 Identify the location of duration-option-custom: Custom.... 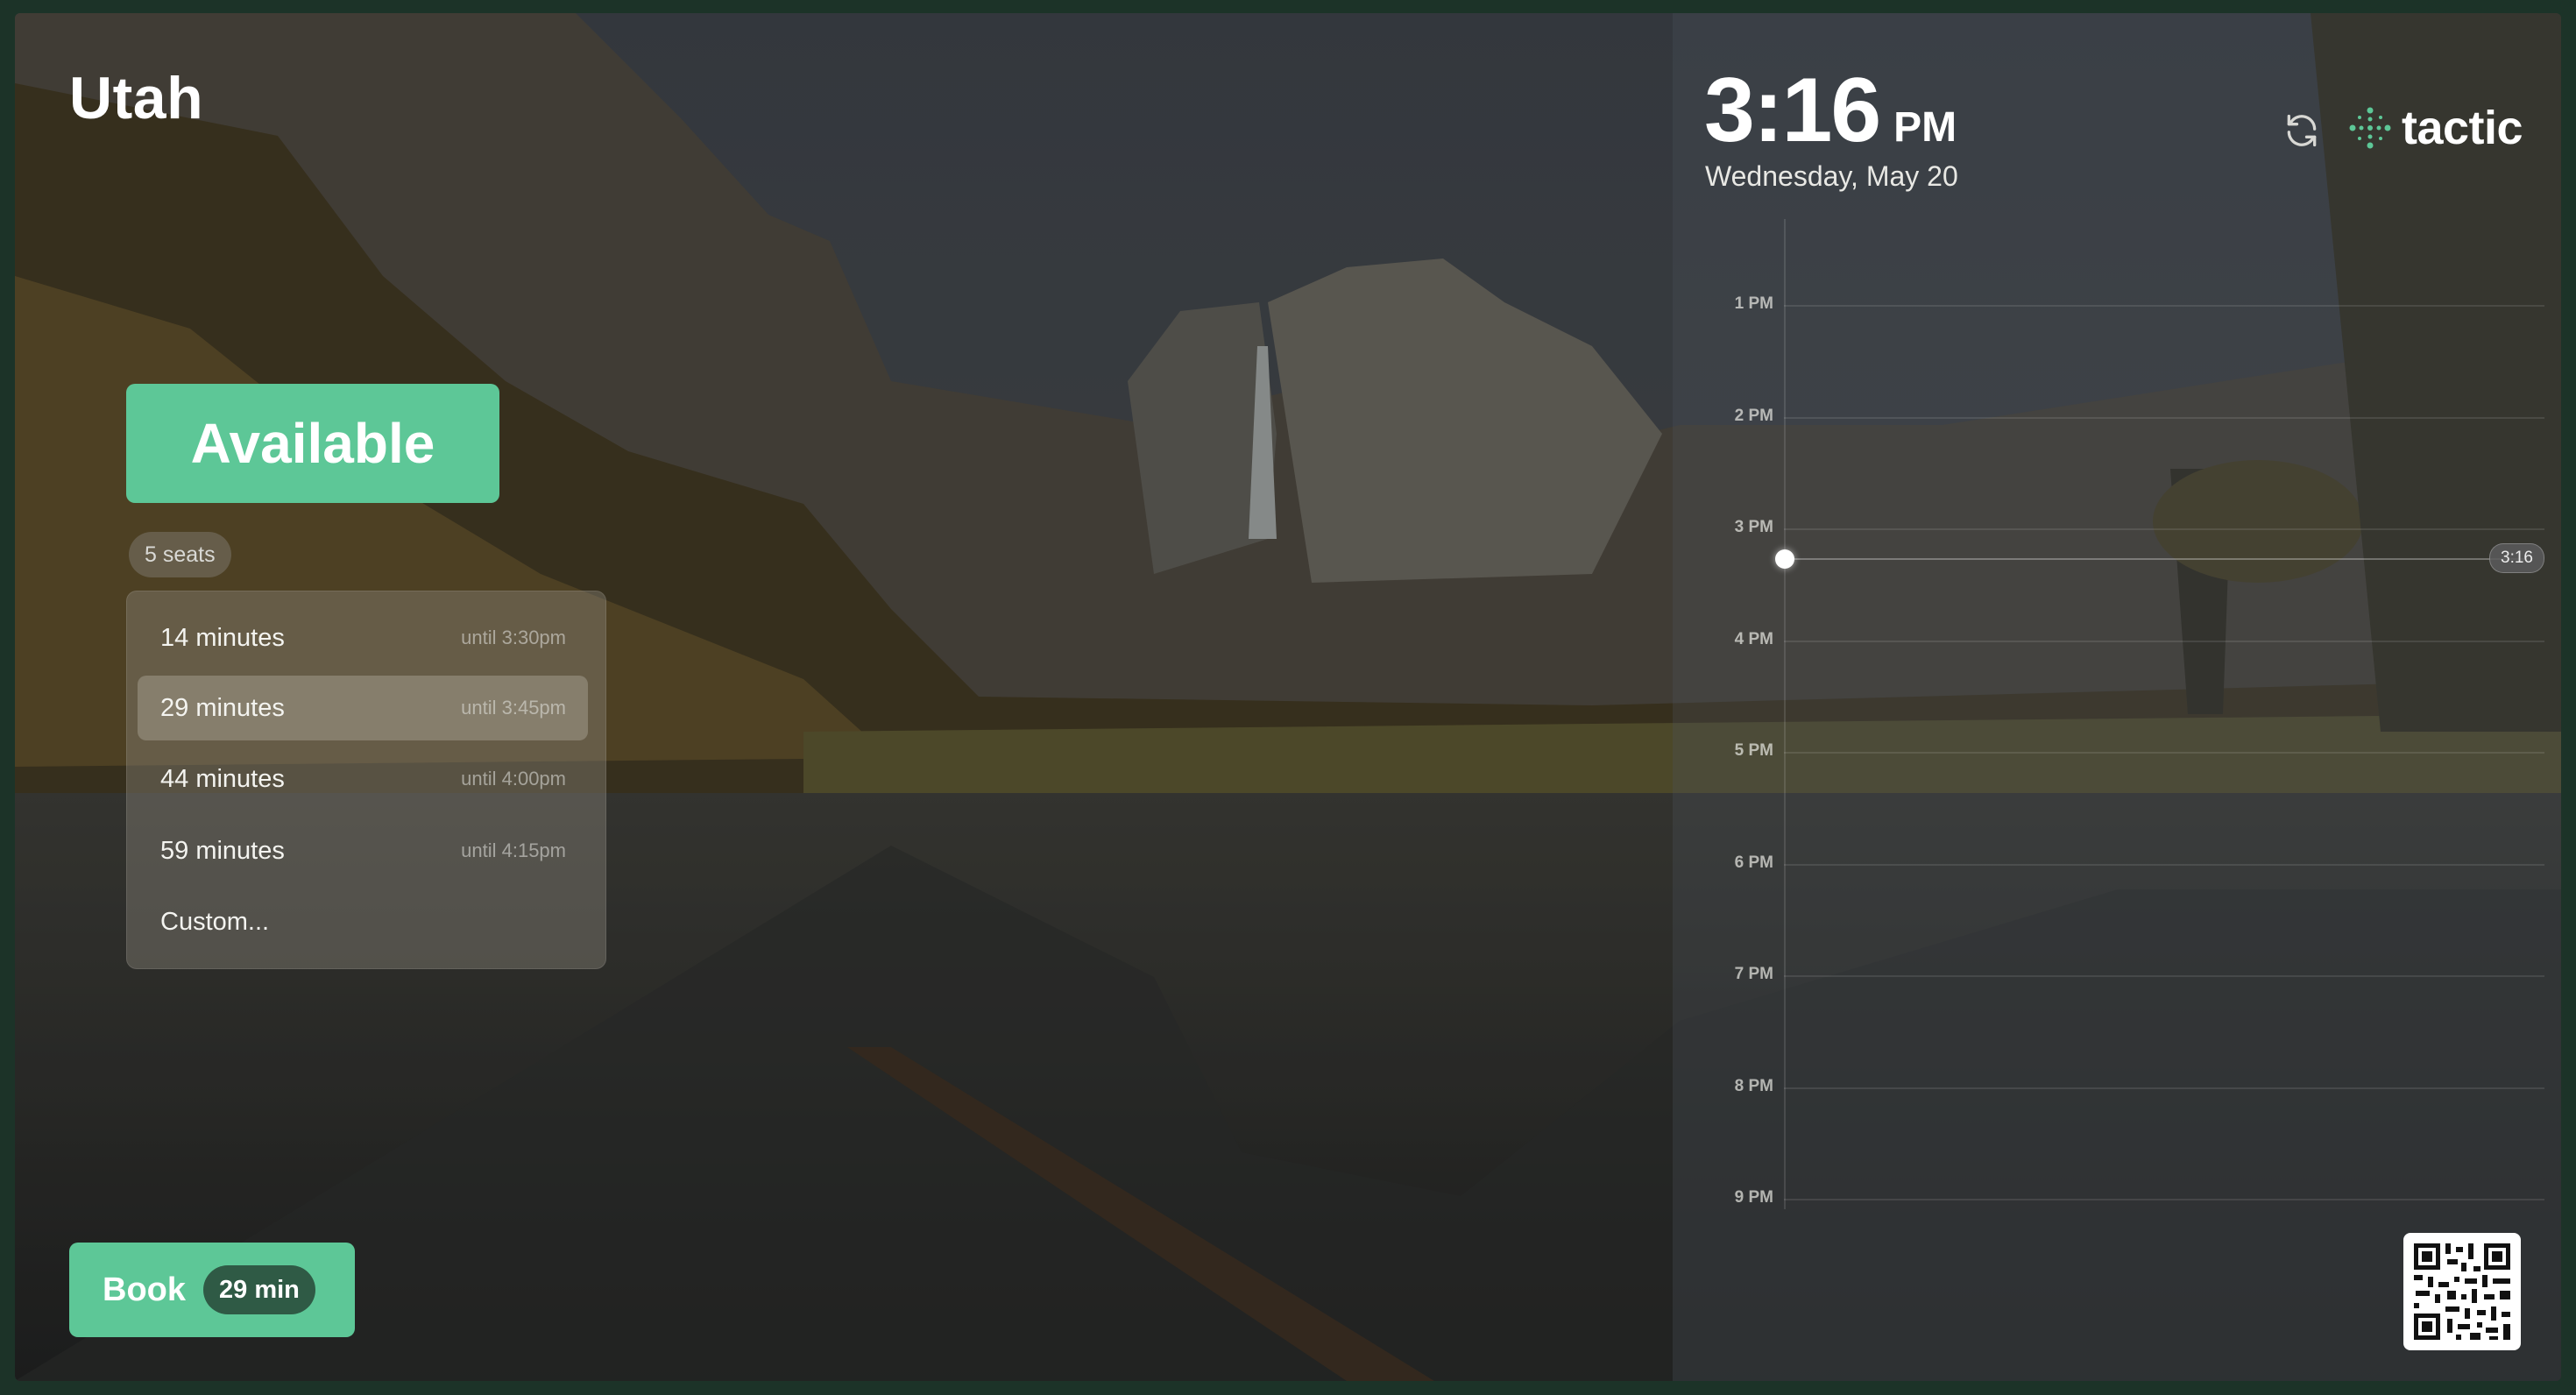
(363, 921).